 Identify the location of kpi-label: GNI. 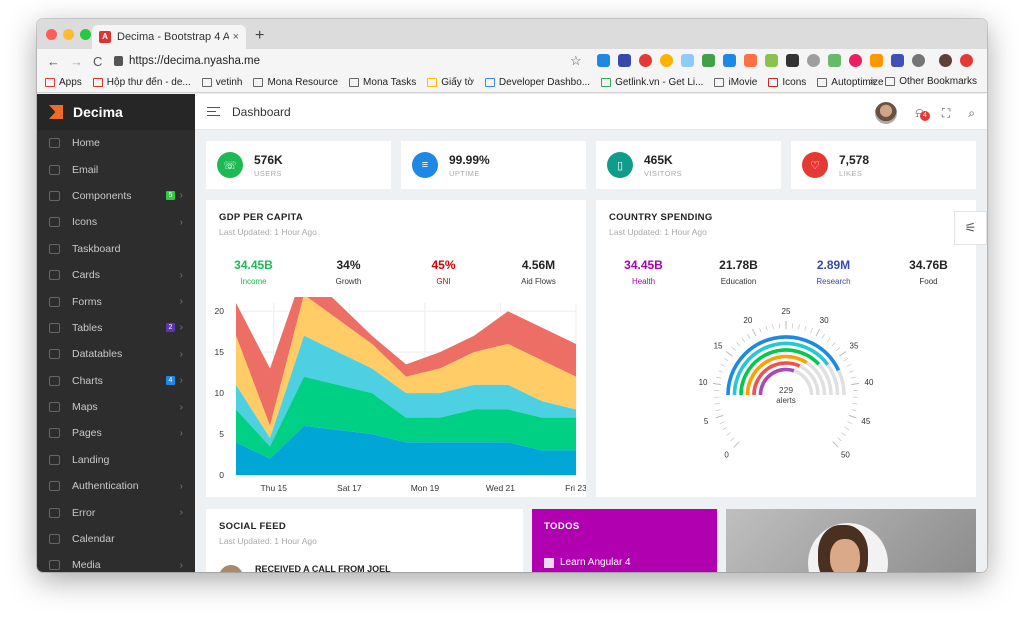
(443, 281).